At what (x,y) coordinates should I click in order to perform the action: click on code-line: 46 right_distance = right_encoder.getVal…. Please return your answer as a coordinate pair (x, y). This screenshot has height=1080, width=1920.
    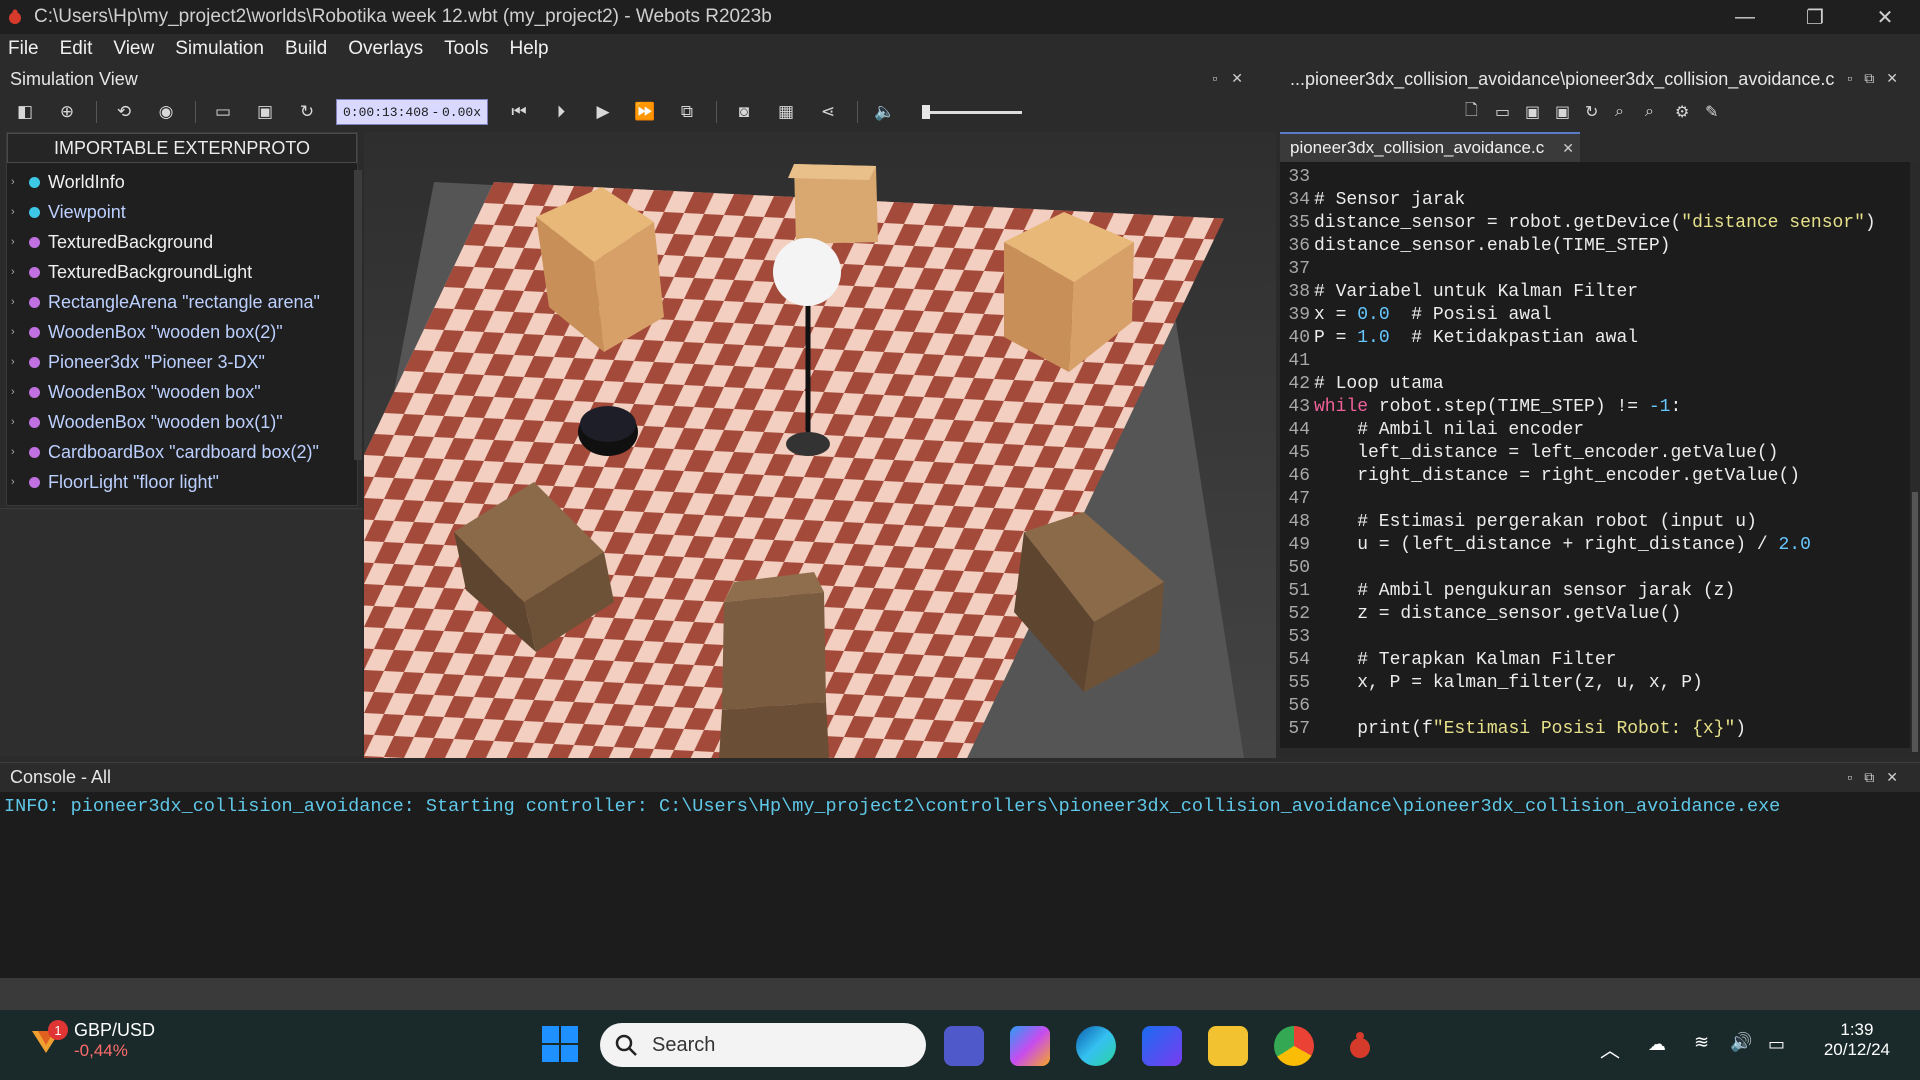
    Looking at the image, I should click on (1595, 476).